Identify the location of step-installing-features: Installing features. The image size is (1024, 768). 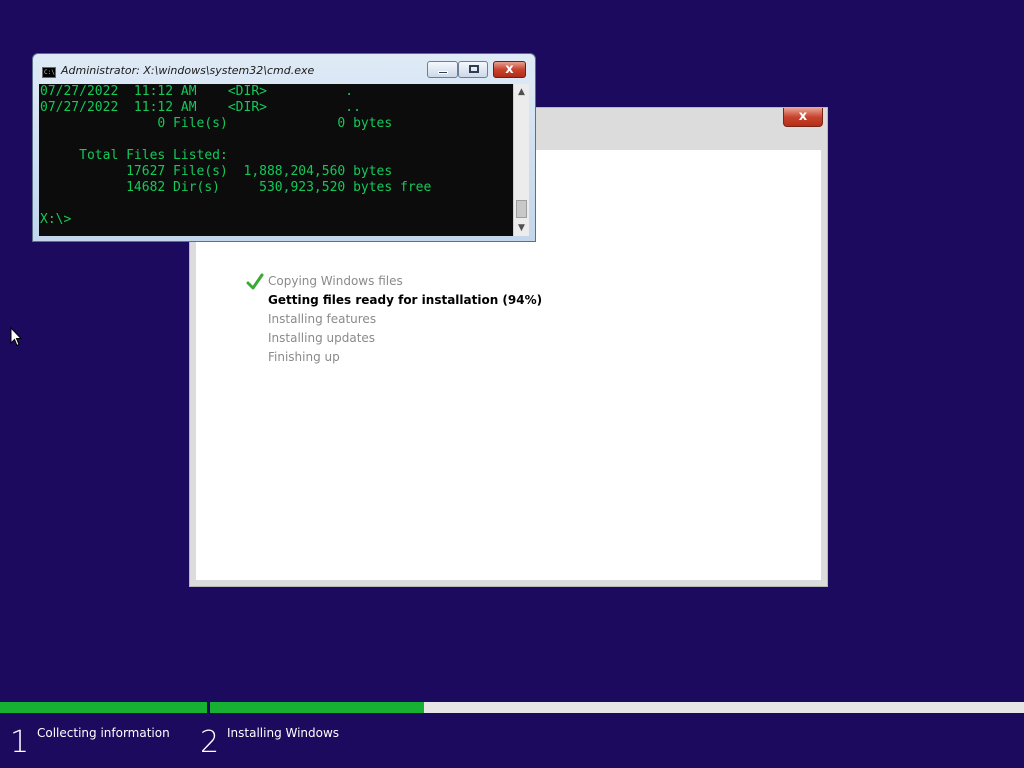
(394, 319).